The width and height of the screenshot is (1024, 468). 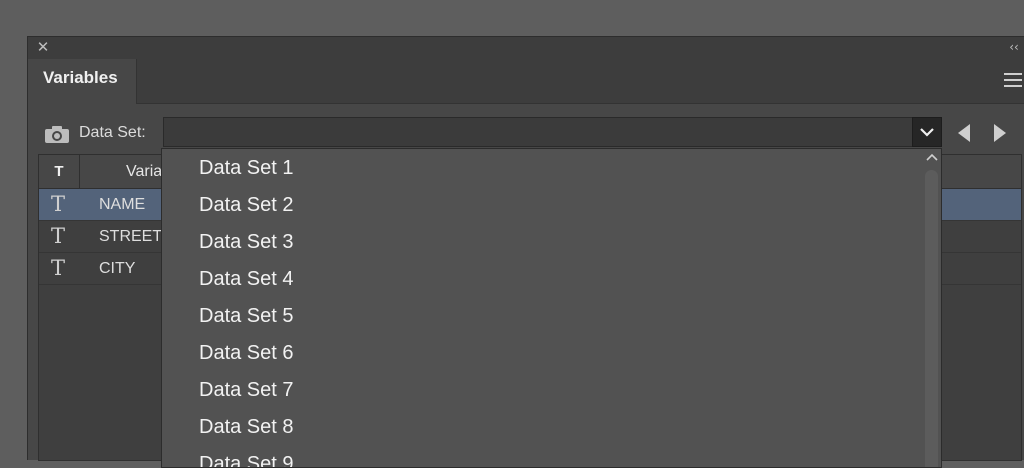 What do you see at coordinates (131, 236) in the screenshot?
I see `variable-name: STREET` at bounding box center [131, 236].